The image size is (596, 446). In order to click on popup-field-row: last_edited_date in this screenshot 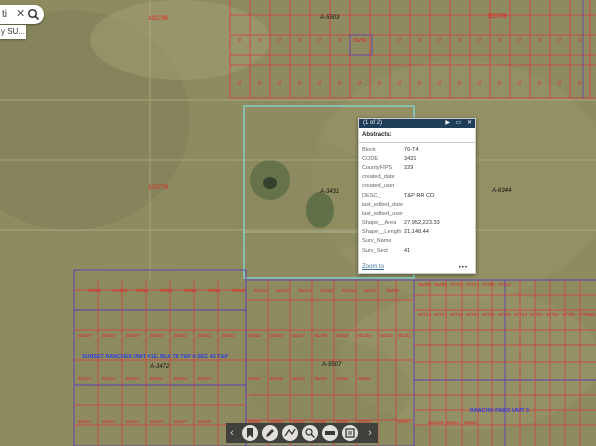, I will do `click(401, 204)`.